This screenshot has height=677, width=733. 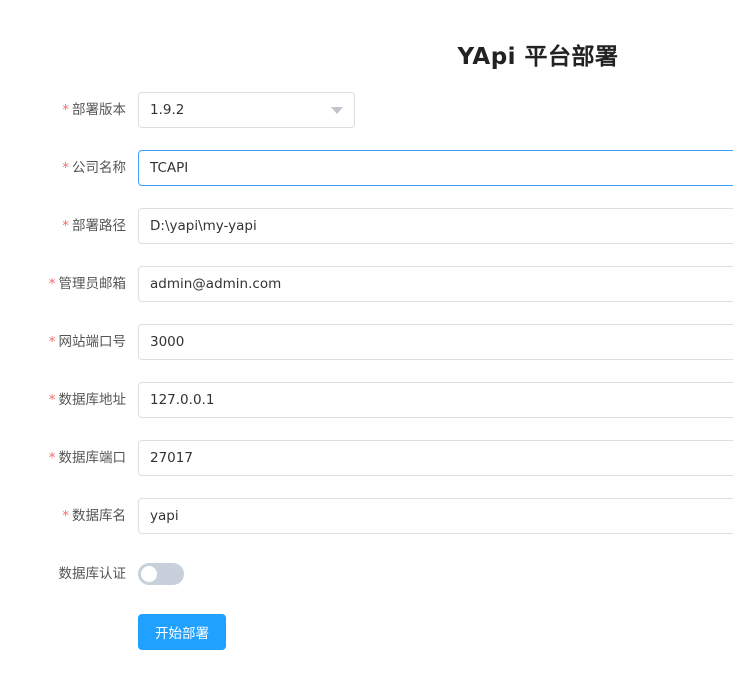 I want to click on db-host-label-text: 数据库地址, so click(x=92, y=400).